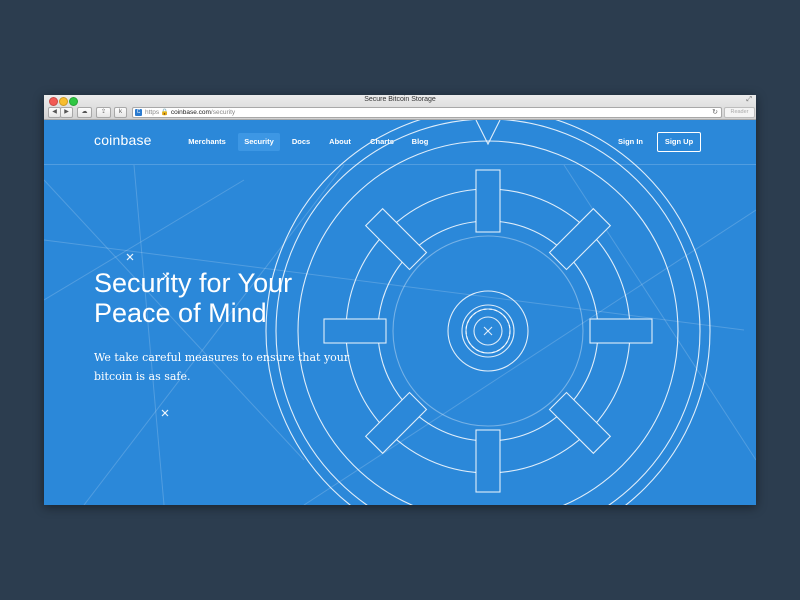 This screenshot has height=600, width=800. What do you see at coordinates (340, 142) in the screenshot?
I see `nav-item-about: About` at bounding box center [340, 142].